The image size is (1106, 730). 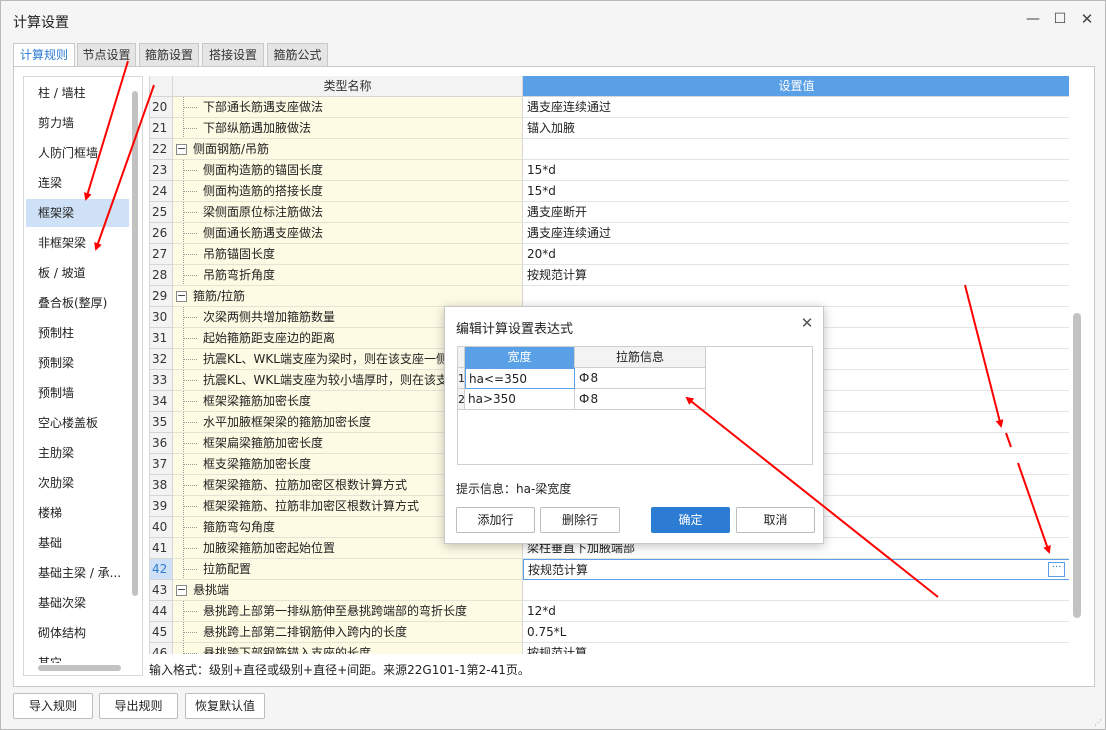 What do you see at coordinates (53, 706) in the screenshot?
I see `import-rules-button: 导入规则` at bounding box center [53, 706].